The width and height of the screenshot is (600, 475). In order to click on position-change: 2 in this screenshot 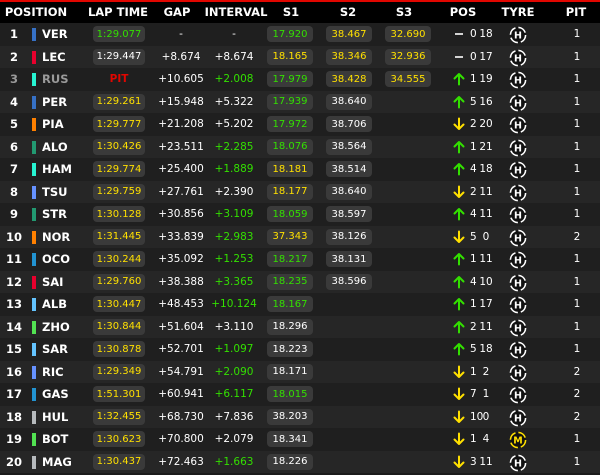, I will do `click(473, 191)`.